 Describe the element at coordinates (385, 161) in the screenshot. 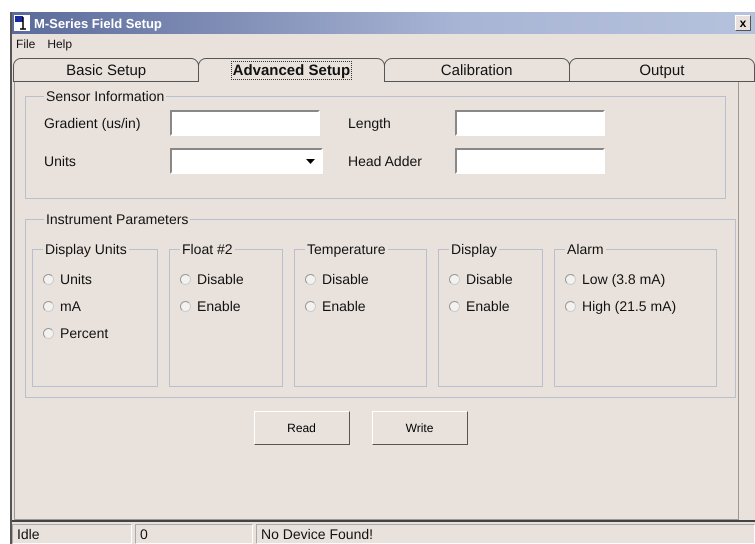

I see `field-label: Head Adder` at that location.